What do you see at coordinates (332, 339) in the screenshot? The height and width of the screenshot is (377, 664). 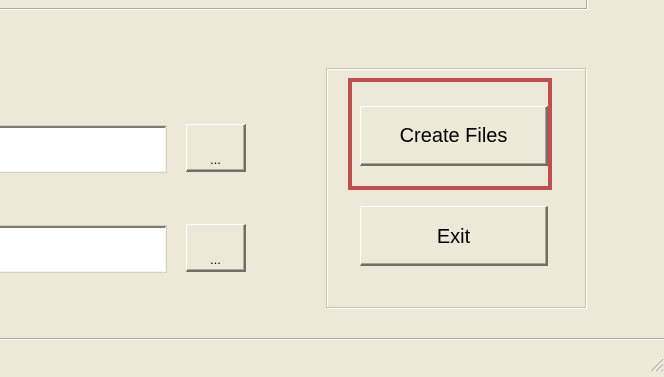 I see `status-bar-divider` at bounding box center [332, 339].